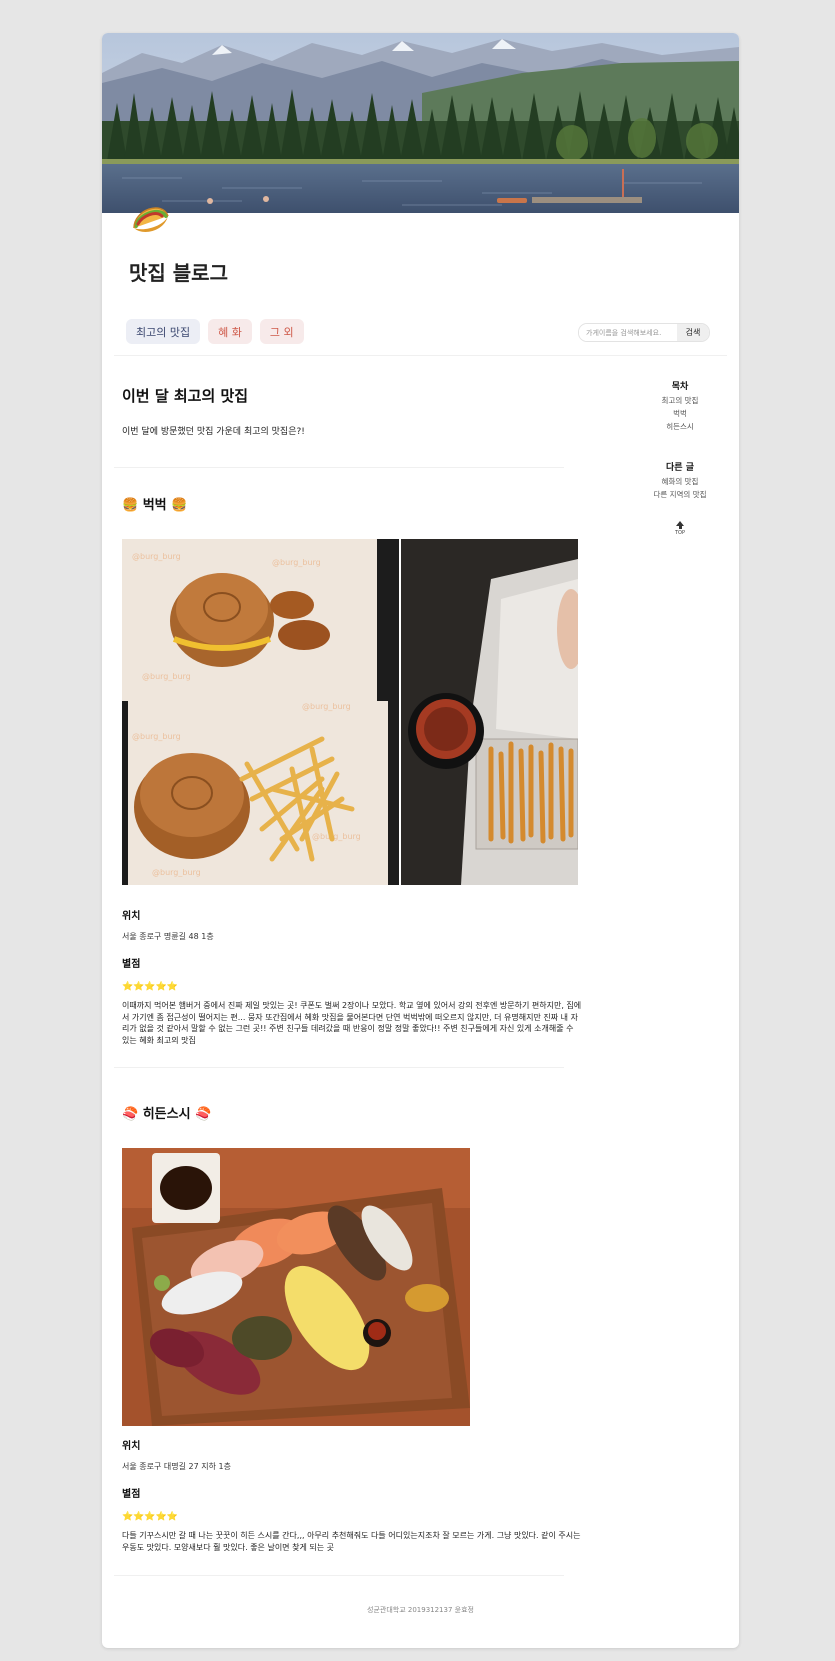 This screenshot has height=1661, width=835. Describe the element at coordinates (163, 331) in the screenshot. I see `nav-best-restaurants: 최고의 맛집` at that location.